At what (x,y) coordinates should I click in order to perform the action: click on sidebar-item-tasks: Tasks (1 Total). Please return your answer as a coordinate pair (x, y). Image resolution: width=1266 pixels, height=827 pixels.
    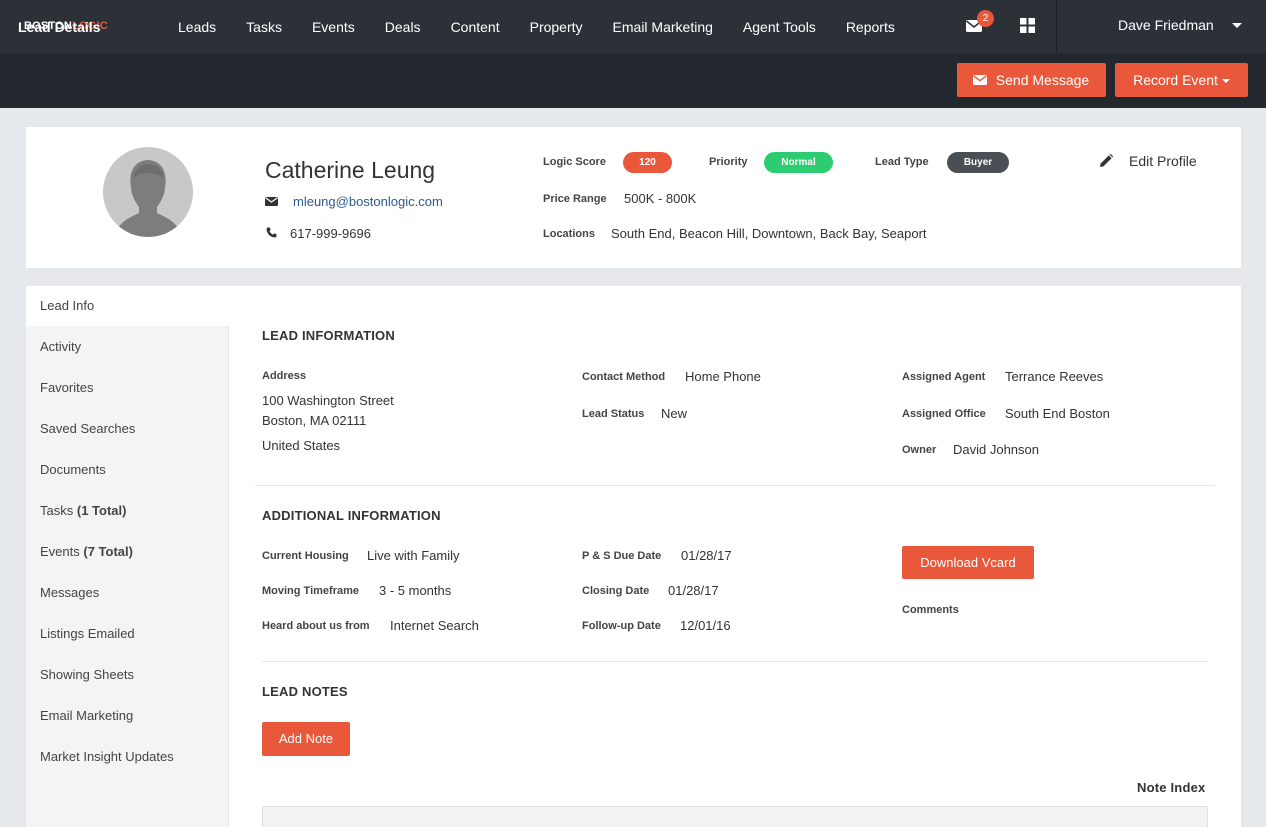
    Looking at the image, I should click on (127, 511).